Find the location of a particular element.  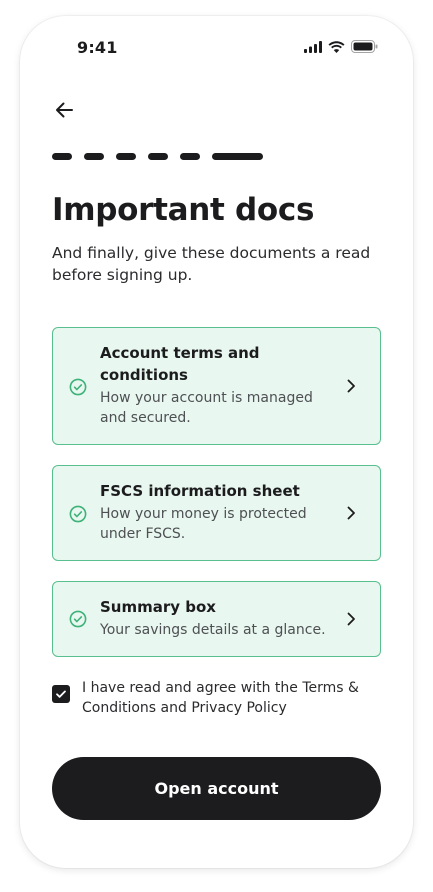

document-description: How your account is managed and secured. is located at coordinates (206, 408).